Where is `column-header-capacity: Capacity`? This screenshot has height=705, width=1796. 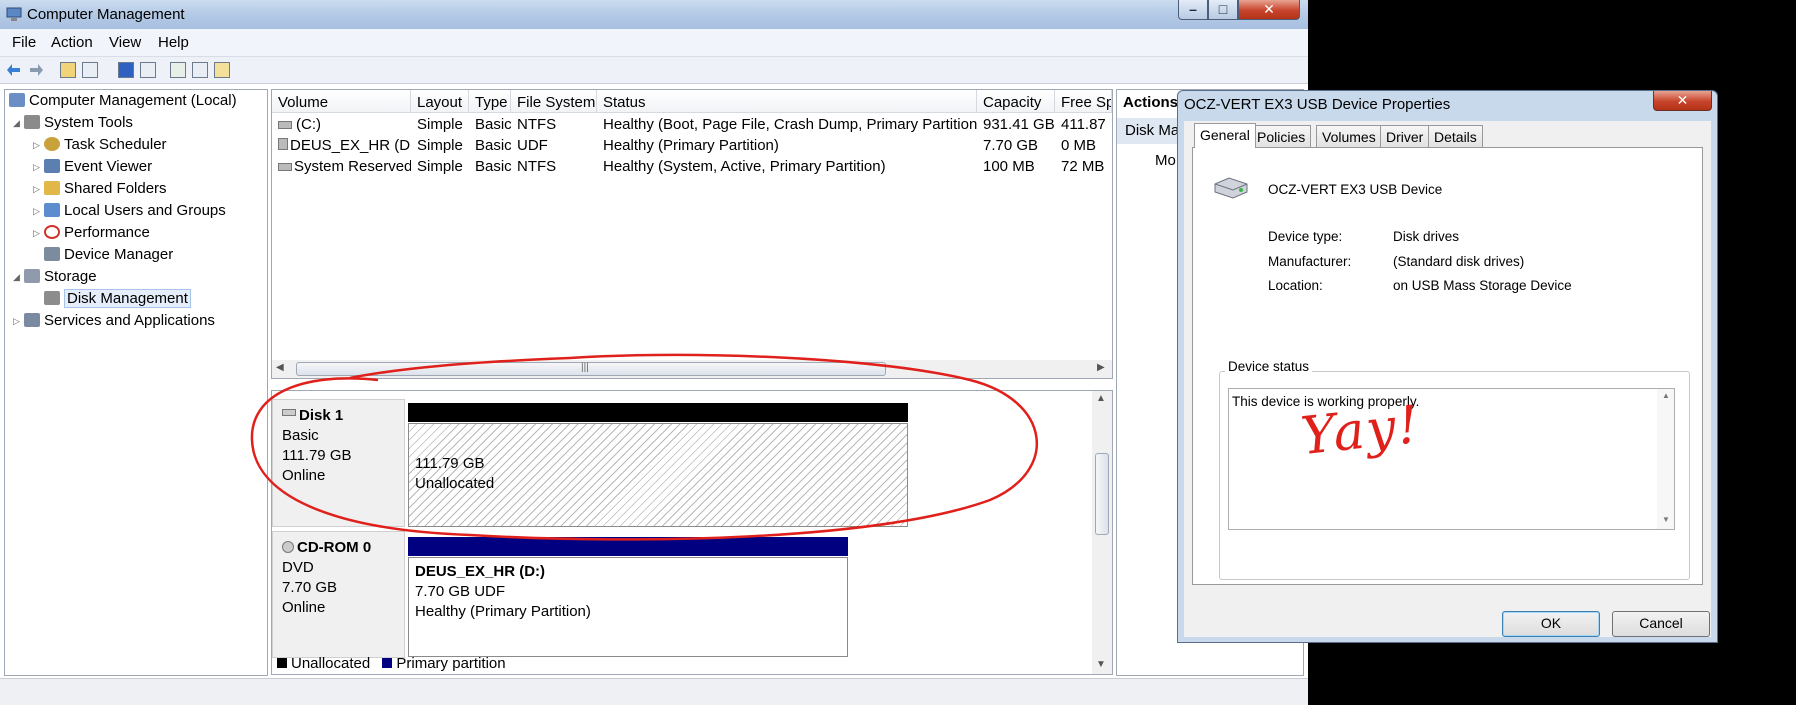 column-header-capacity: Capacity is located at coordinates (1016, 101).